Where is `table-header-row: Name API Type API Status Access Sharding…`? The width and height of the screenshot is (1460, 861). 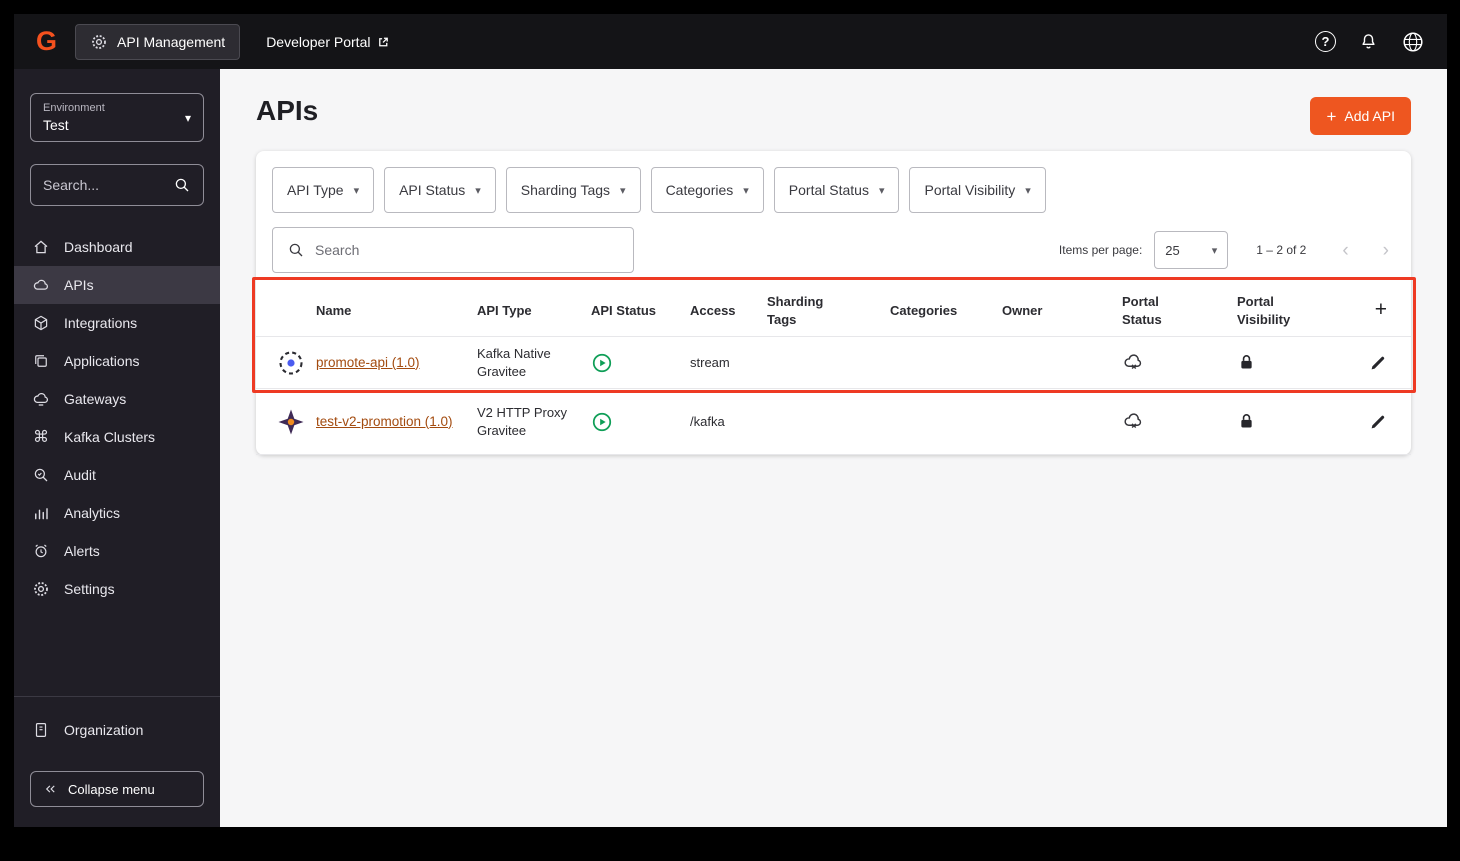
table-header-row: Name API Type API Status Access Sharding… is located at coordinates (833, 311).